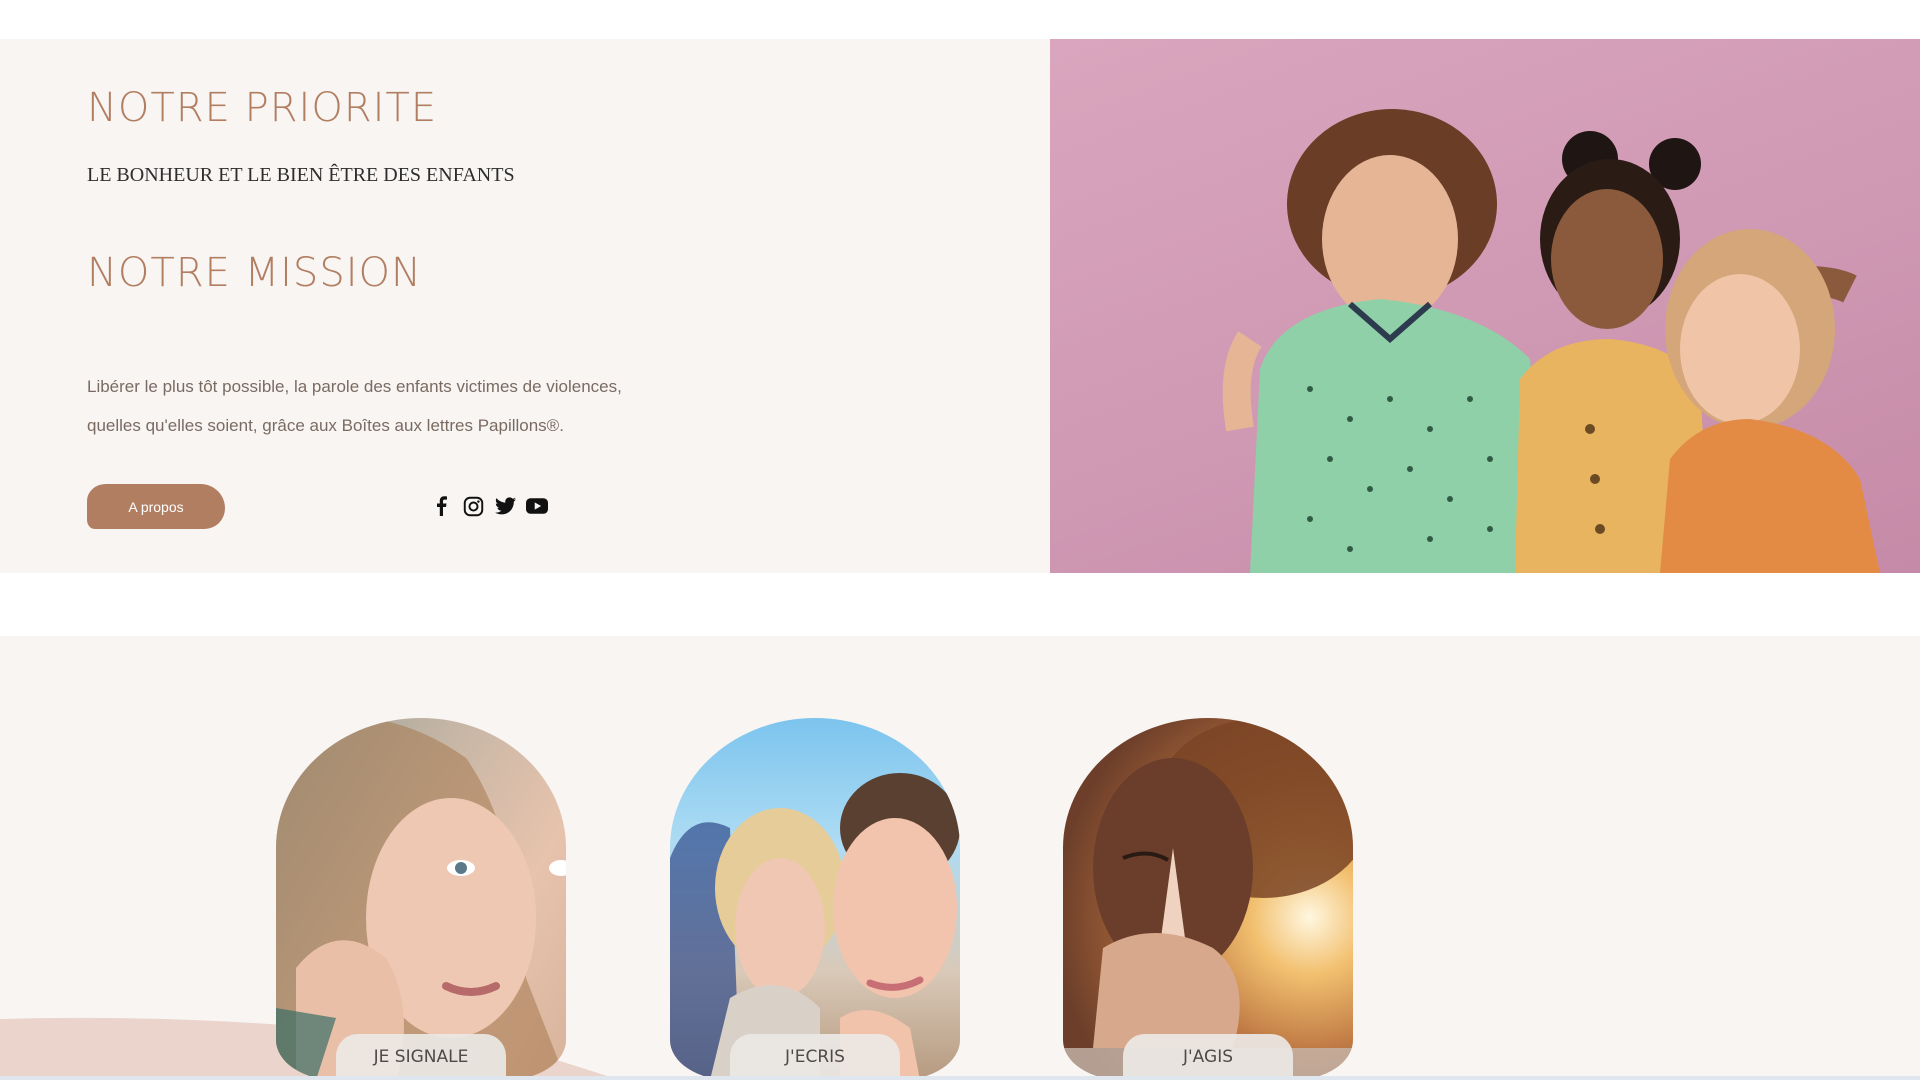 This screenshot has width=1920, height=1080. Describe the element at coordinates (473, 506) in the screenshot. I see `instagram-icon` at that location.